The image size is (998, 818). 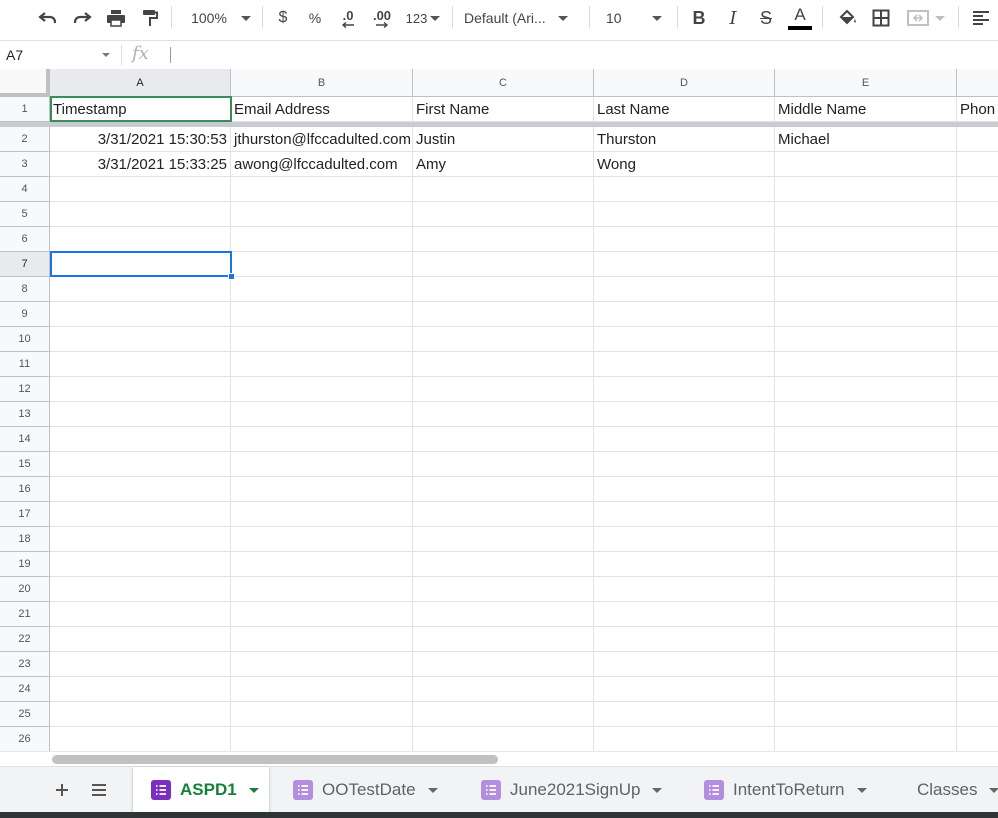 What do you see at coordinates (25, 514) in the screenshot?
I see `row-header-17: 17` at bounding box center [25, 514].